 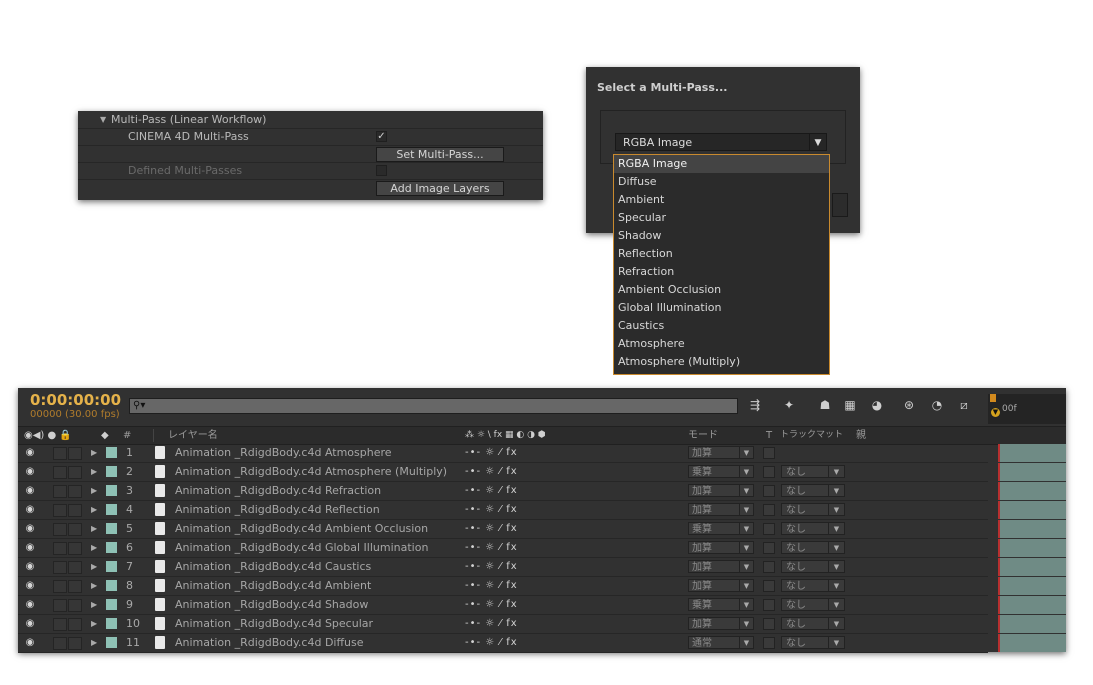 I want to click on layer-name: Animation _RdigdBody.c4d Shadow, so click(x=271, y=605).